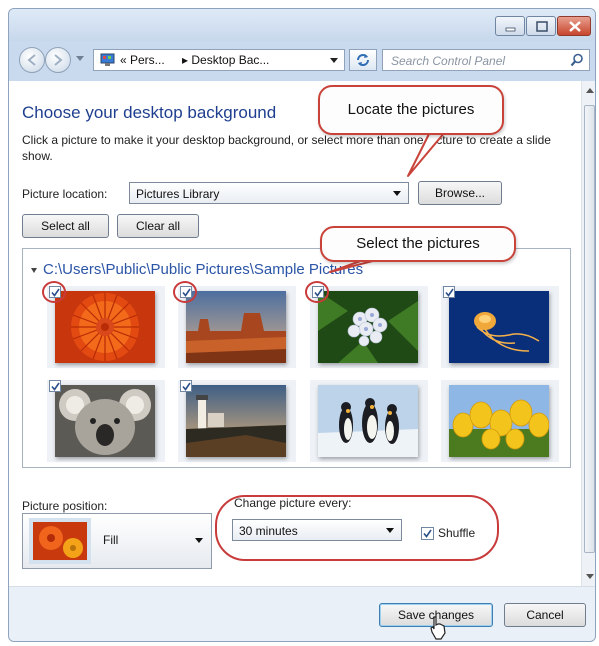 This screenshot has width=599, height=646. I want to click on callout-select-pictures: Select the pictures, so click(418, 244).